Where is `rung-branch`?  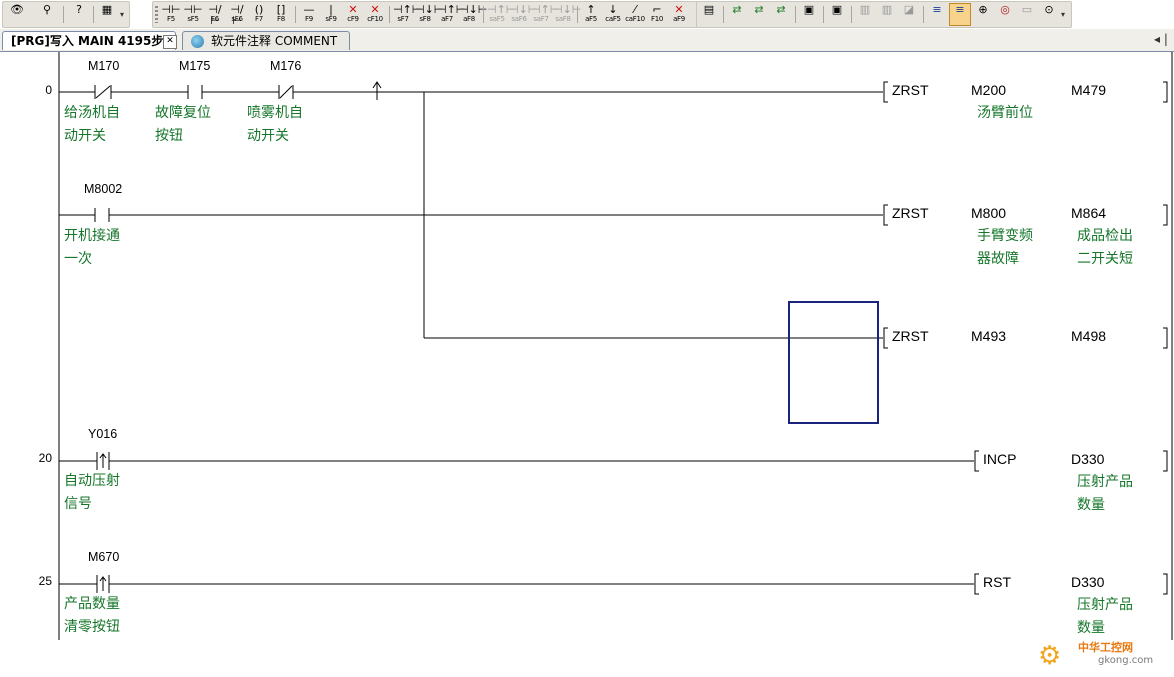 rung-branch is located at coordinates (796, 338).